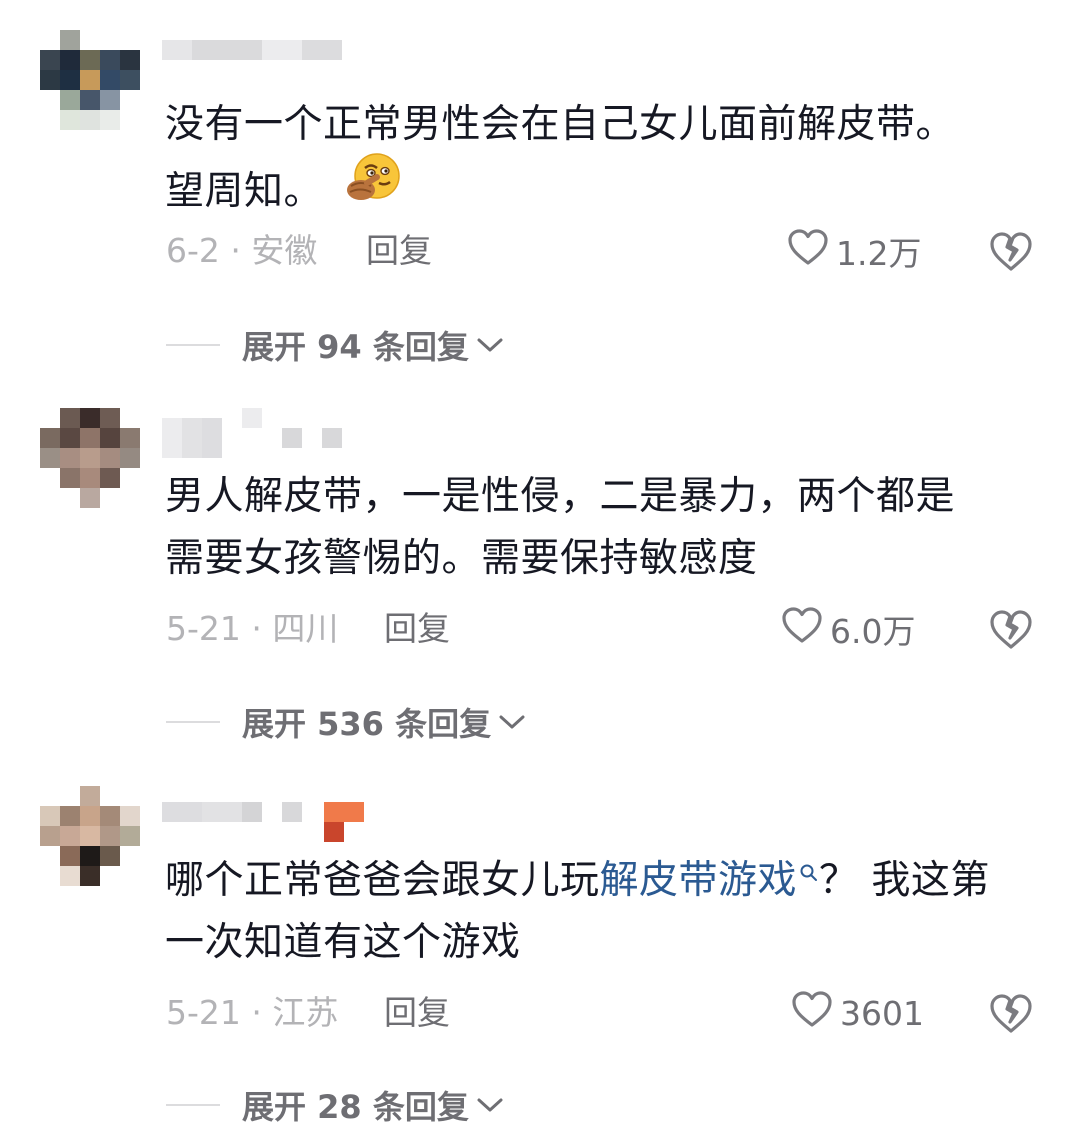 This screenshot has height=1140, width=1080. What do you see at coordinates (605, 528) in the screenshot?
I see `comment-text: 男人解皮带，一是性侵，二是暴力，两个都是 需要女孩警惕的。需要保持敏感度` at bounding box center [605, 528].